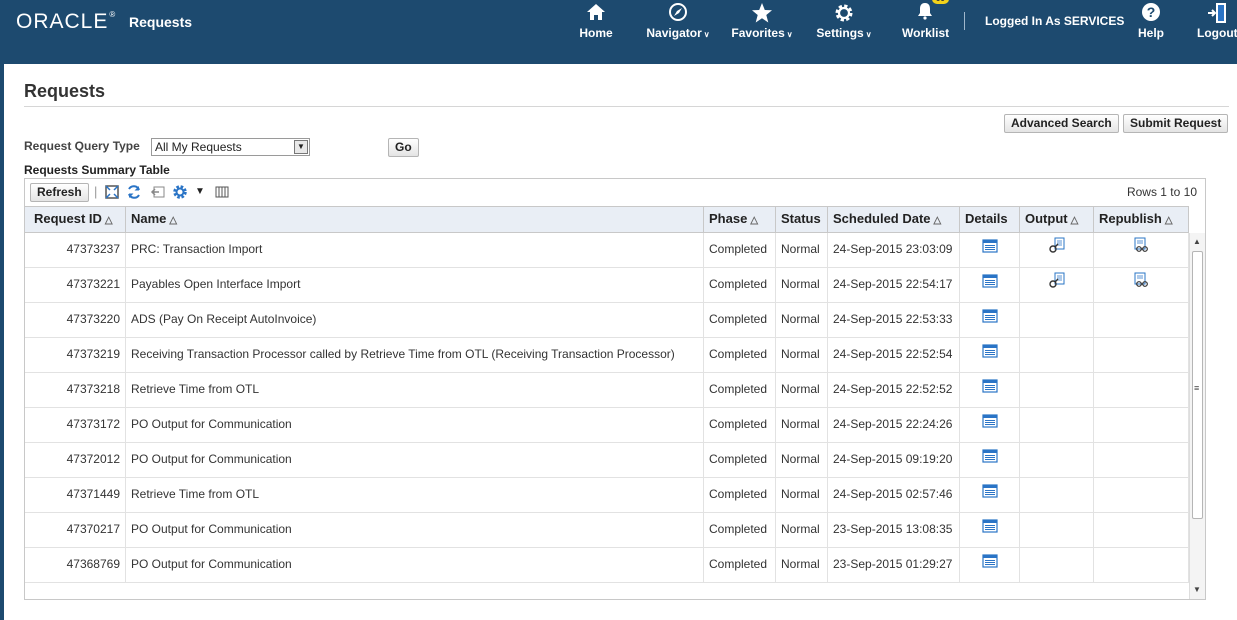 Image resolution: width=1237 pixels, height=620 pixels. I want to click on undo-icon, so click(158, 193).